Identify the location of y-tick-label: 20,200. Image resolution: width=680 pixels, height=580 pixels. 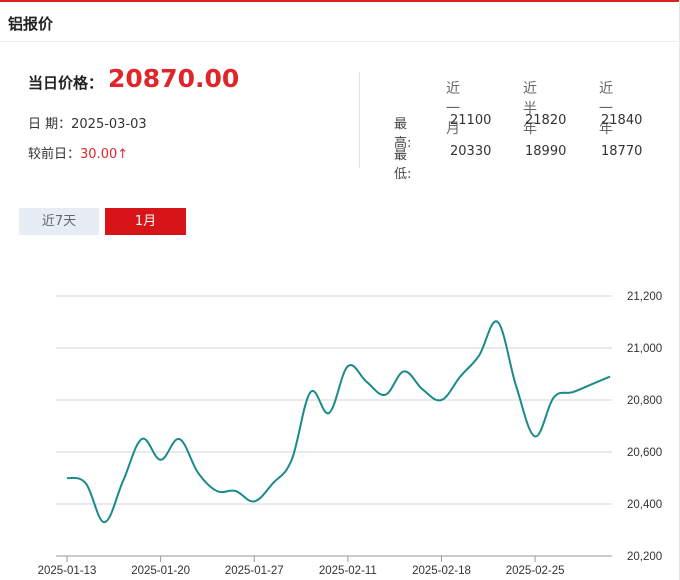
(644, 557).